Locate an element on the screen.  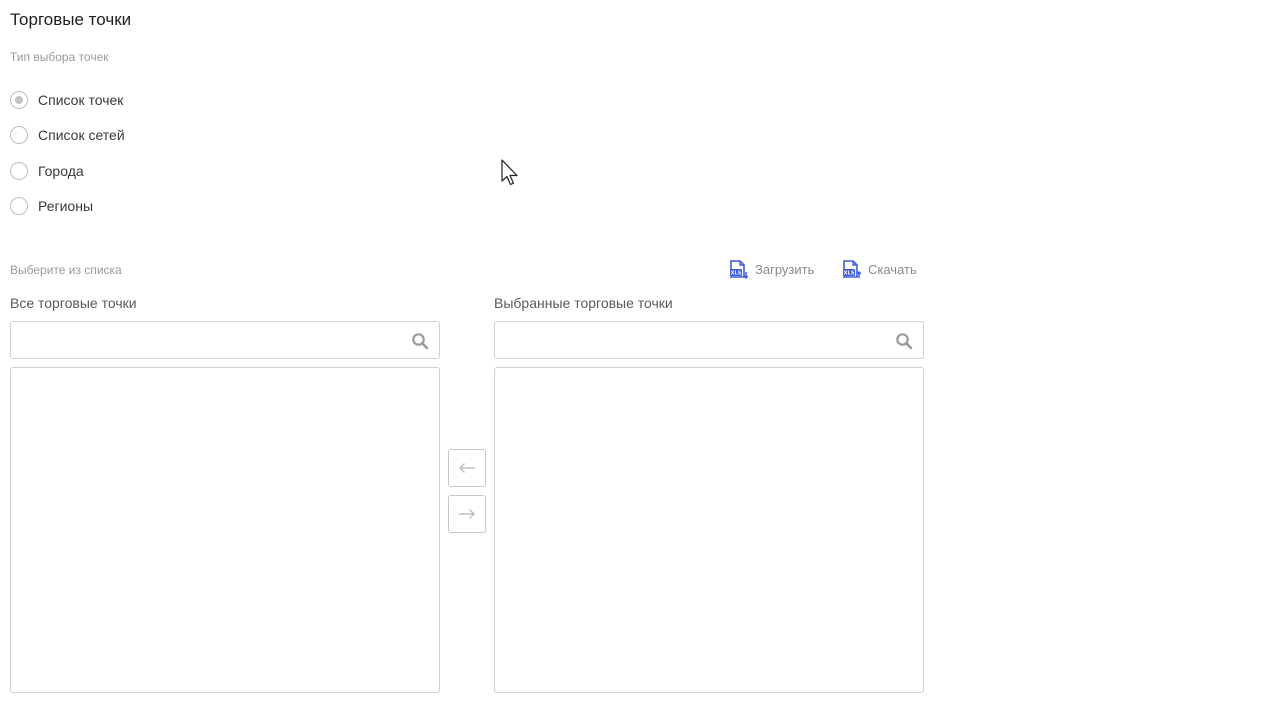
radio-option-regions: Регионы is located at coordinates (51, 206).